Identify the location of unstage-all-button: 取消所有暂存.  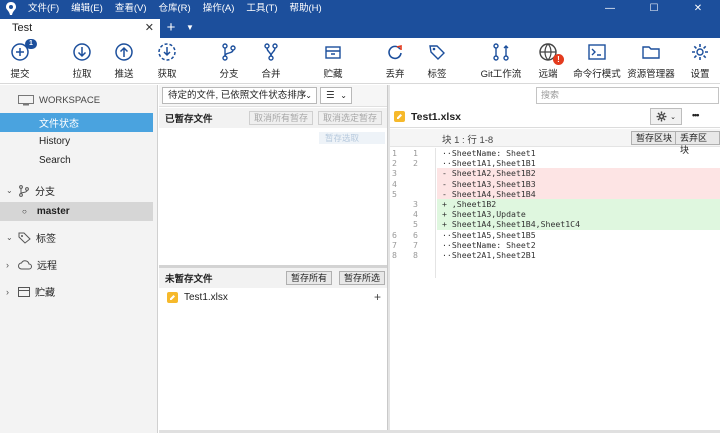
(281, 118).